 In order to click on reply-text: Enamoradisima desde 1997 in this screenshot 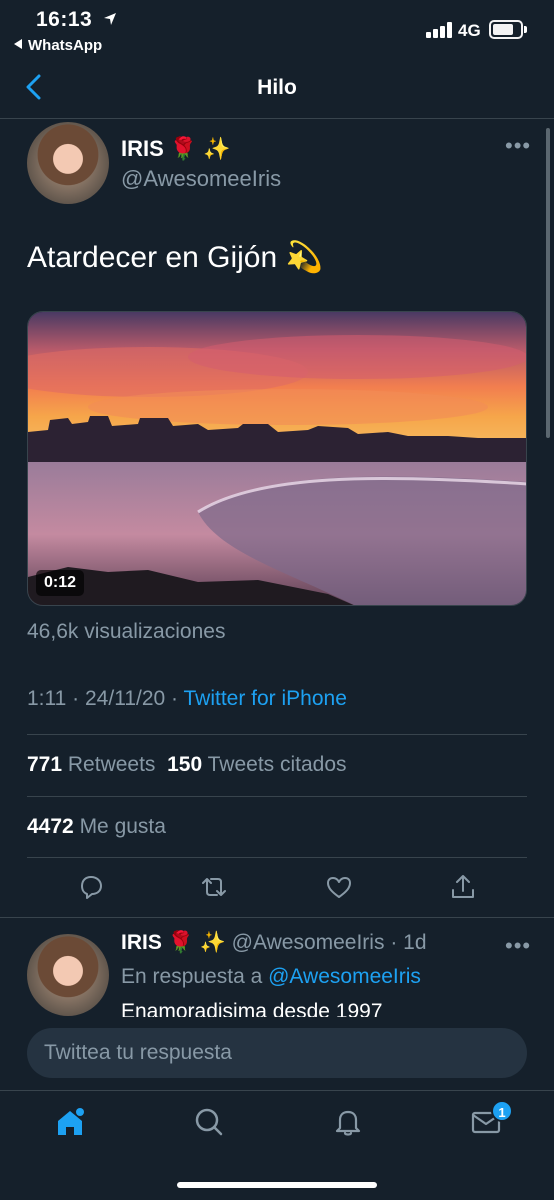, I will do `click(252, 1008)`.